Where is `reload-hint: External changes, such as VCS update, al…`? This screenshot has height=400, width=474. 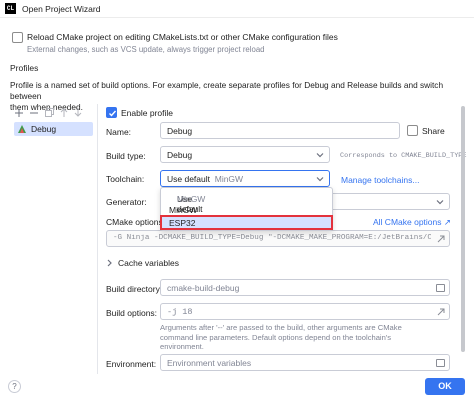
reload-hint: External changes, such as VCS update, al… is located at coordinates (146, 49).